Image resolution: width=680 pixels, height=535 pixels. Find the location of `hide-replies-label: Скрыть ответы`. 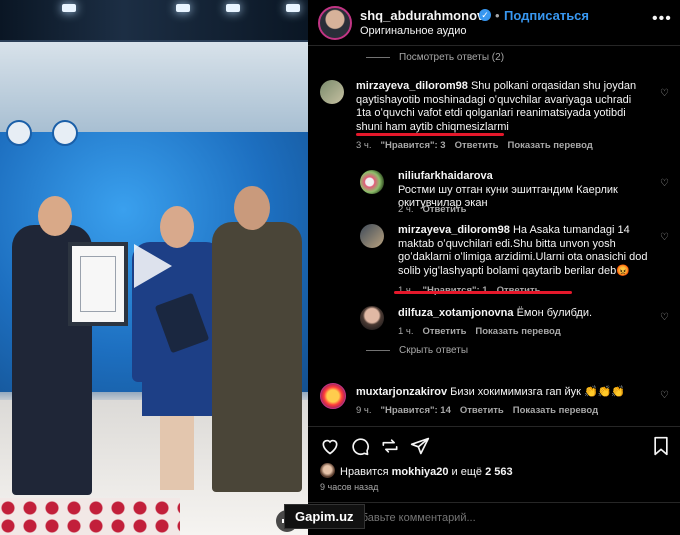

hide-replies-label: Скрыть ответы is located at coordinates (434, 350).